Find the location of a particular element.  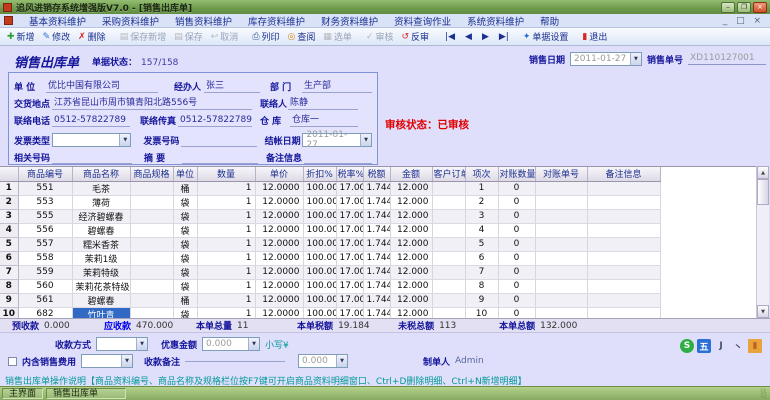

receipt-note-field is located at coordinates (235, 361).